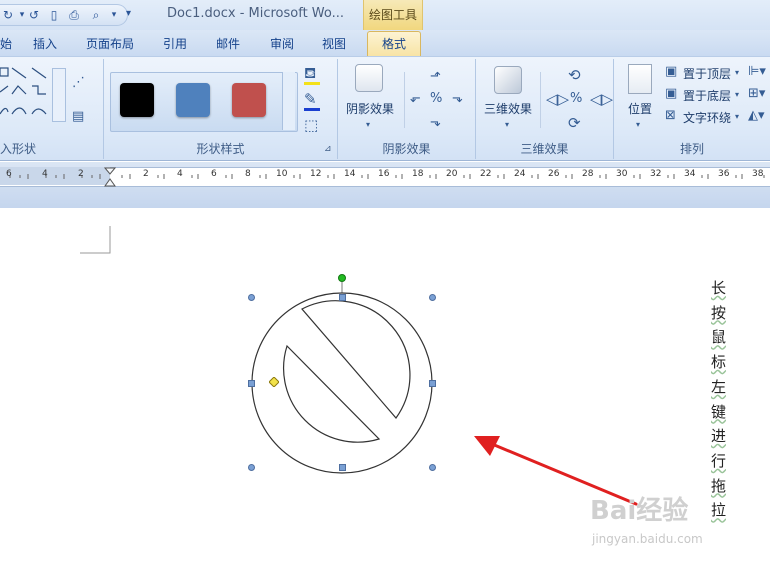  Describe the element at coordinates (601, 99) in the screenshot. I see `tilt-right-icon: ◁▷` at that location.